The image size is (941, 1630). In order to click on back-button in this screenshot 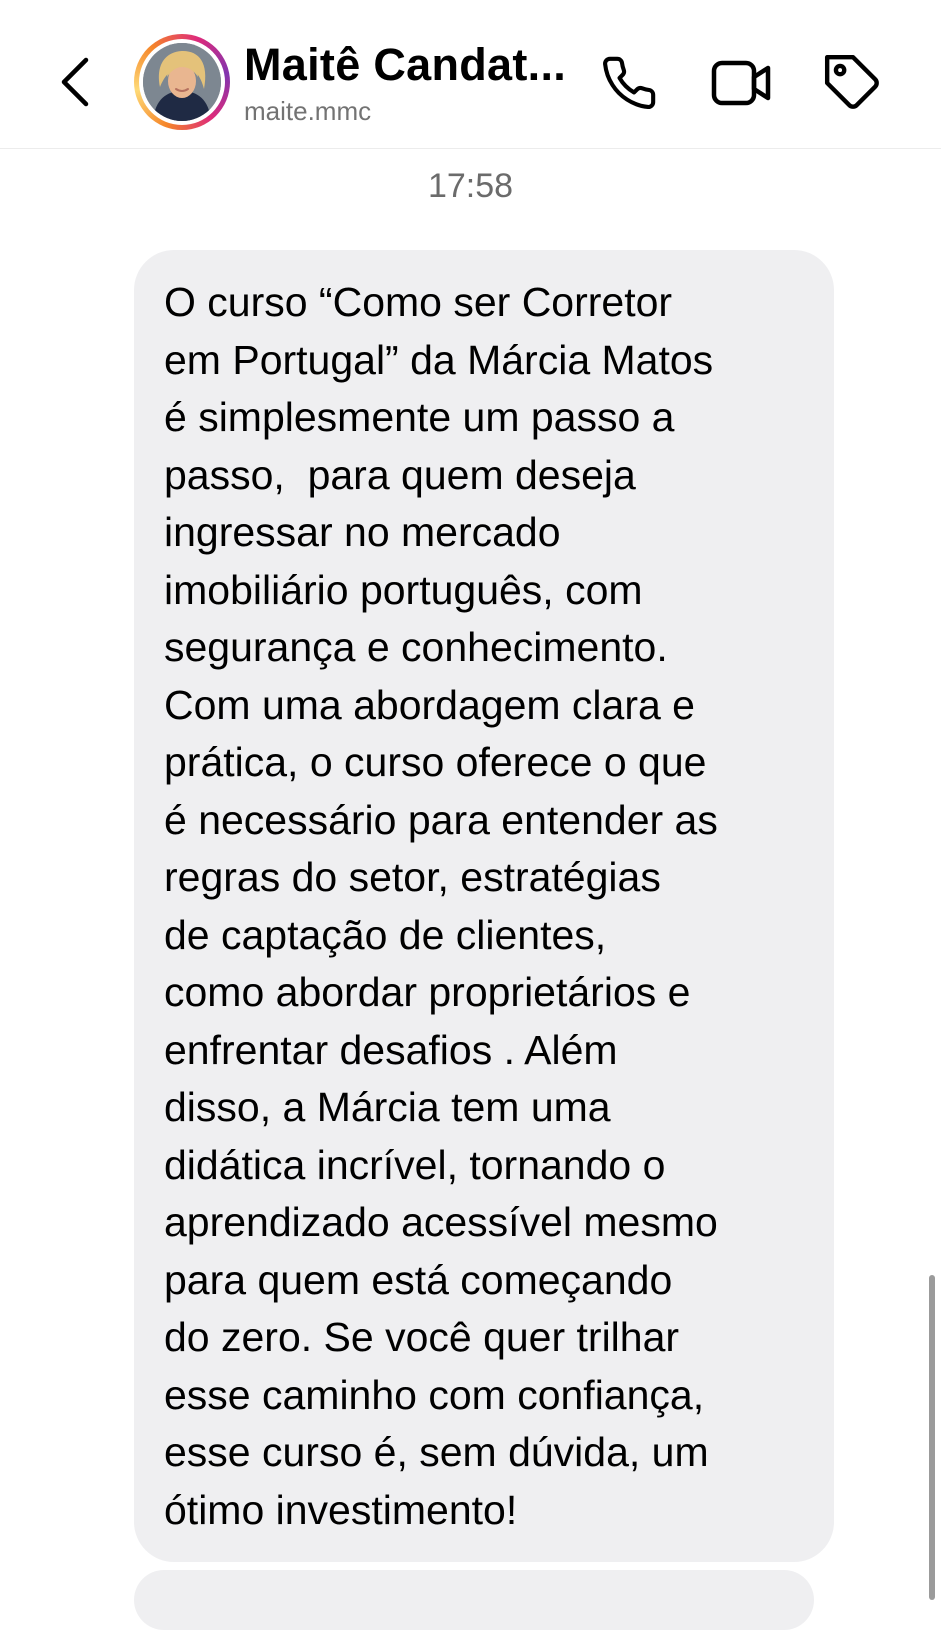, I will do `click(76, 82)`.